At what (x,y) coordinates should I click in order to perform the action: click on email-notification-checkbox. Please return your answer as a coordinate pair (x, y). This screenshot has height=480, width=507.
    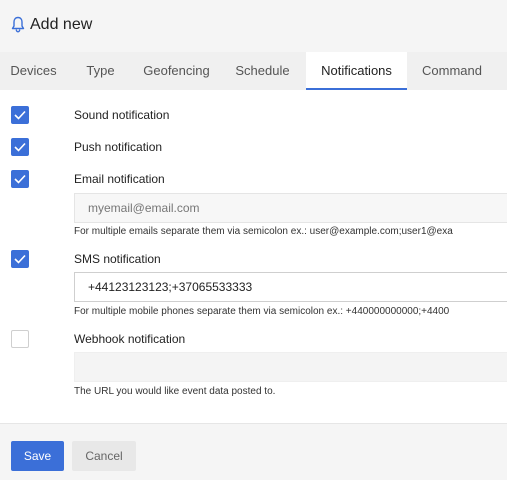
    Looking at the image, I should click on (20, 179).